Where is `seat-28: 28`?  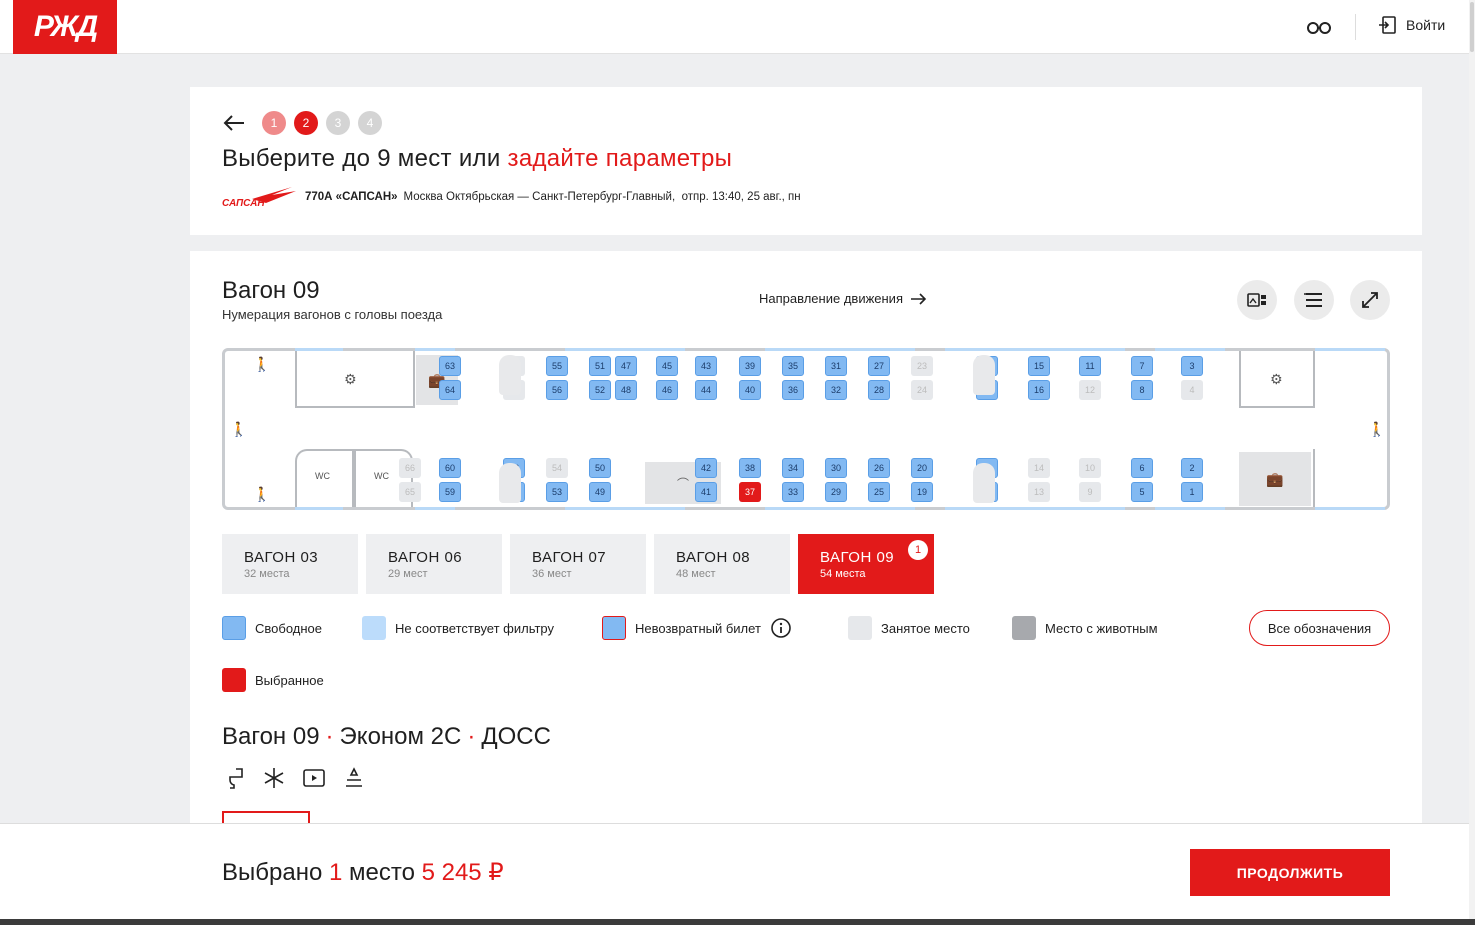
seat-28: 28 is located at coordinates (879, 390).